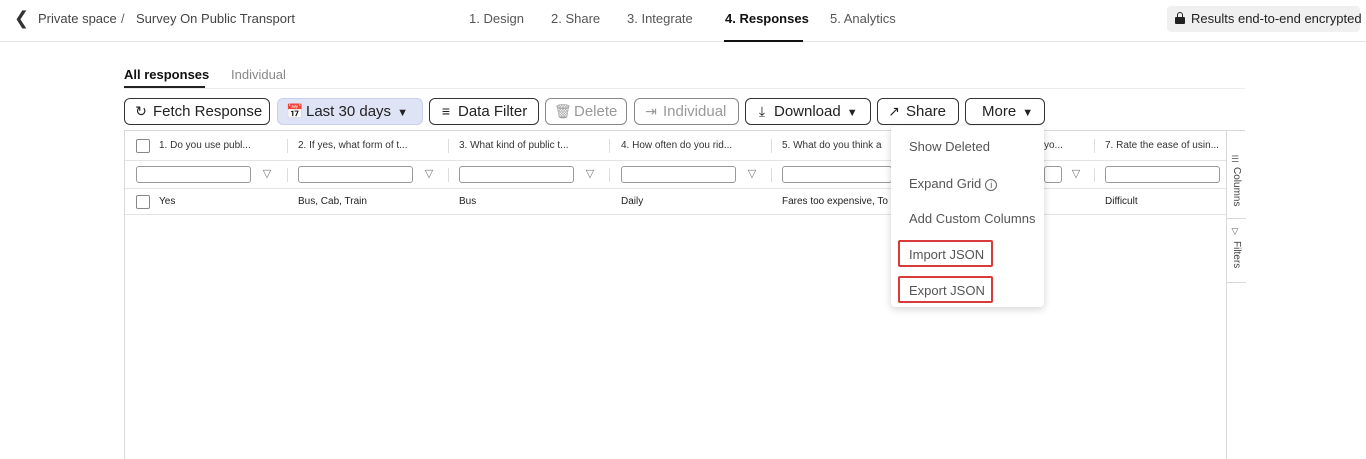  Describe the element at coordinates (1236, 295) in the screenshot. I see `grid-side-panel: ☰ Columns ▽ Filters` at that location.